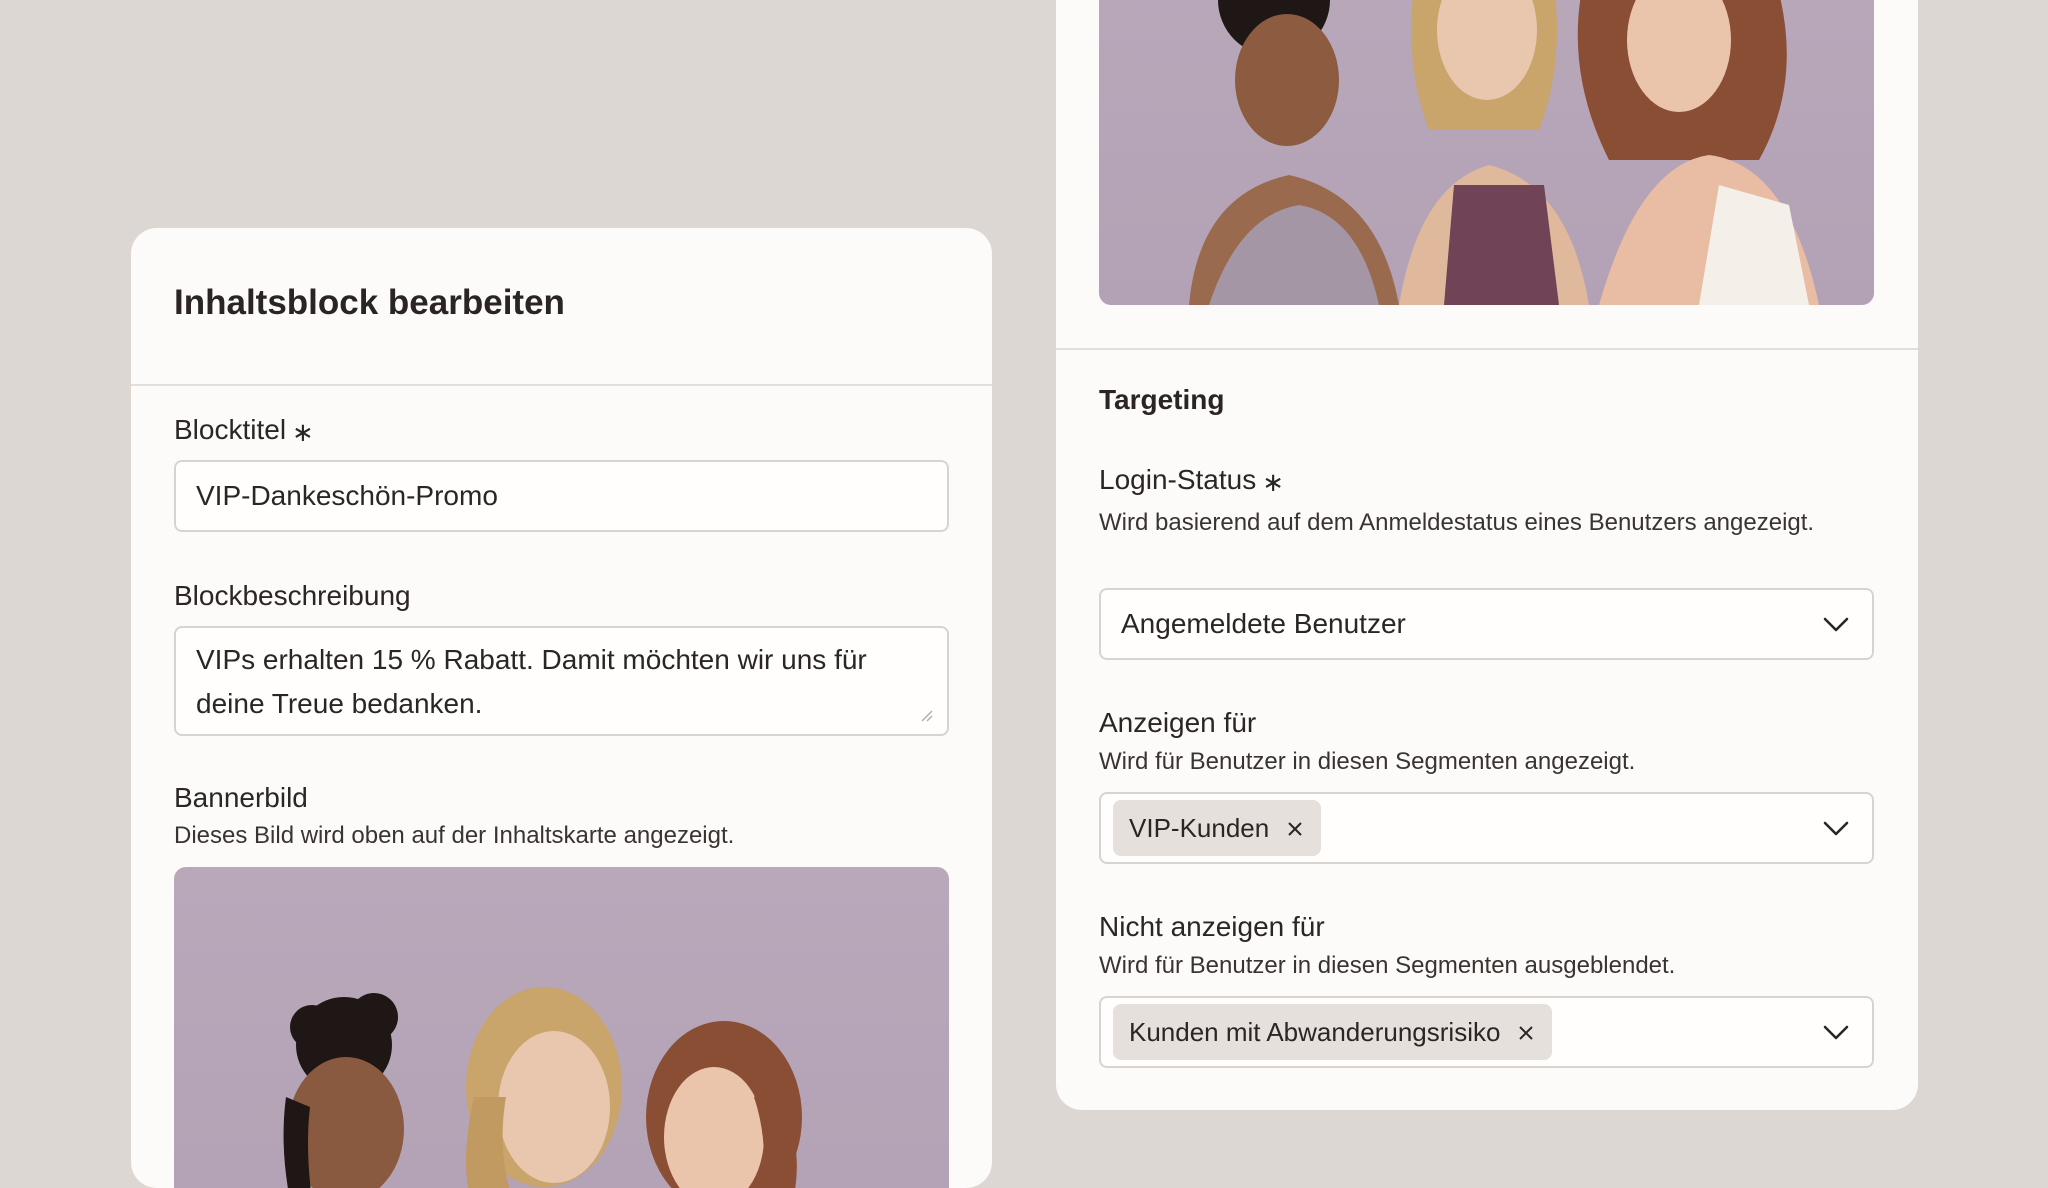 This screenshot has height=1188, width=2048. I want to click on banner-image-card-preview, so click(1486, 152).